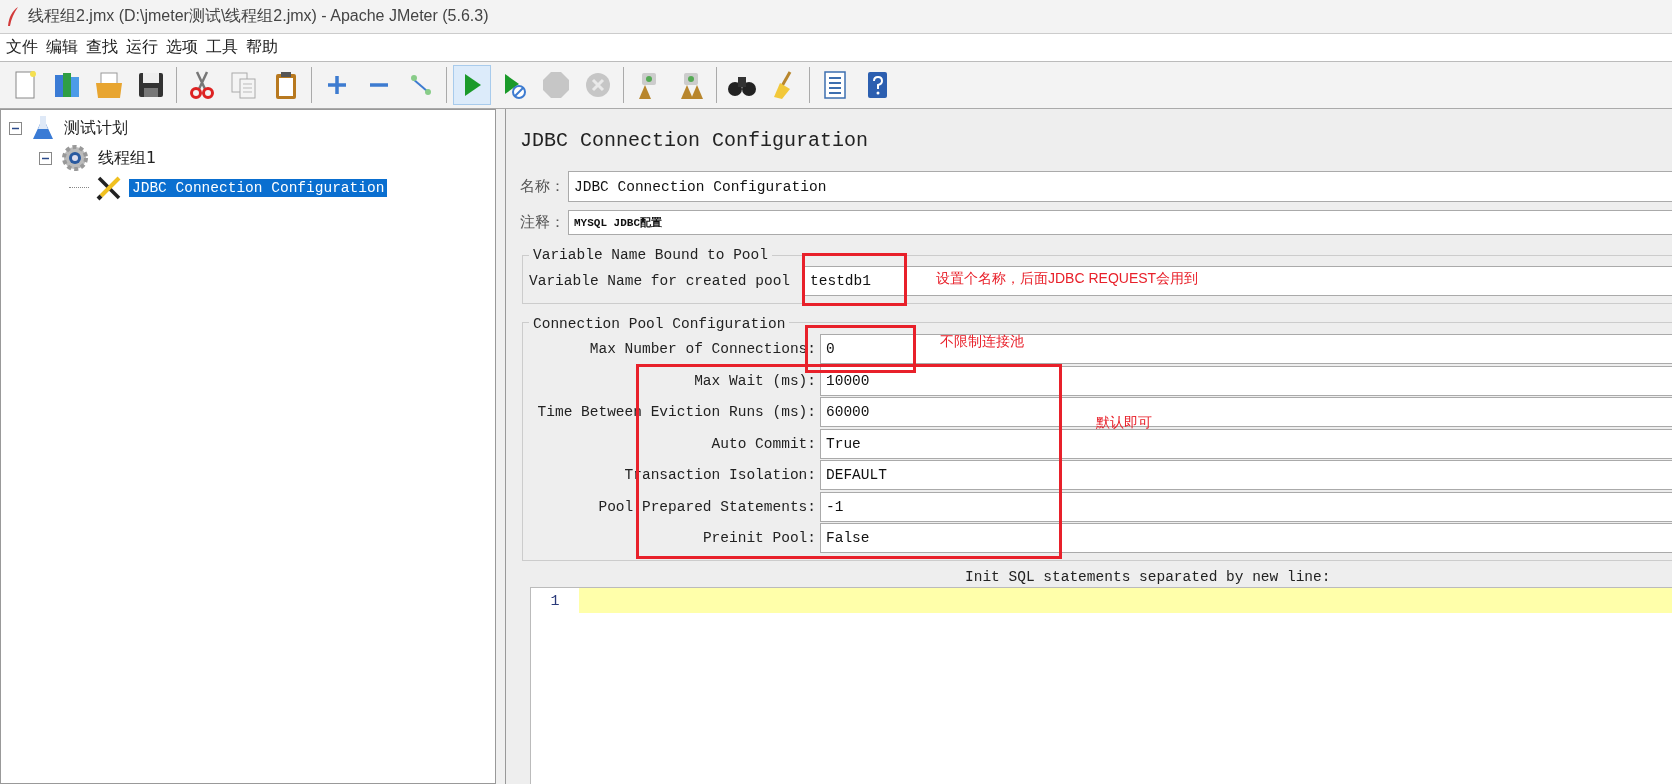  I want to click on input-field: DEFAULT, so click(1246, 475).